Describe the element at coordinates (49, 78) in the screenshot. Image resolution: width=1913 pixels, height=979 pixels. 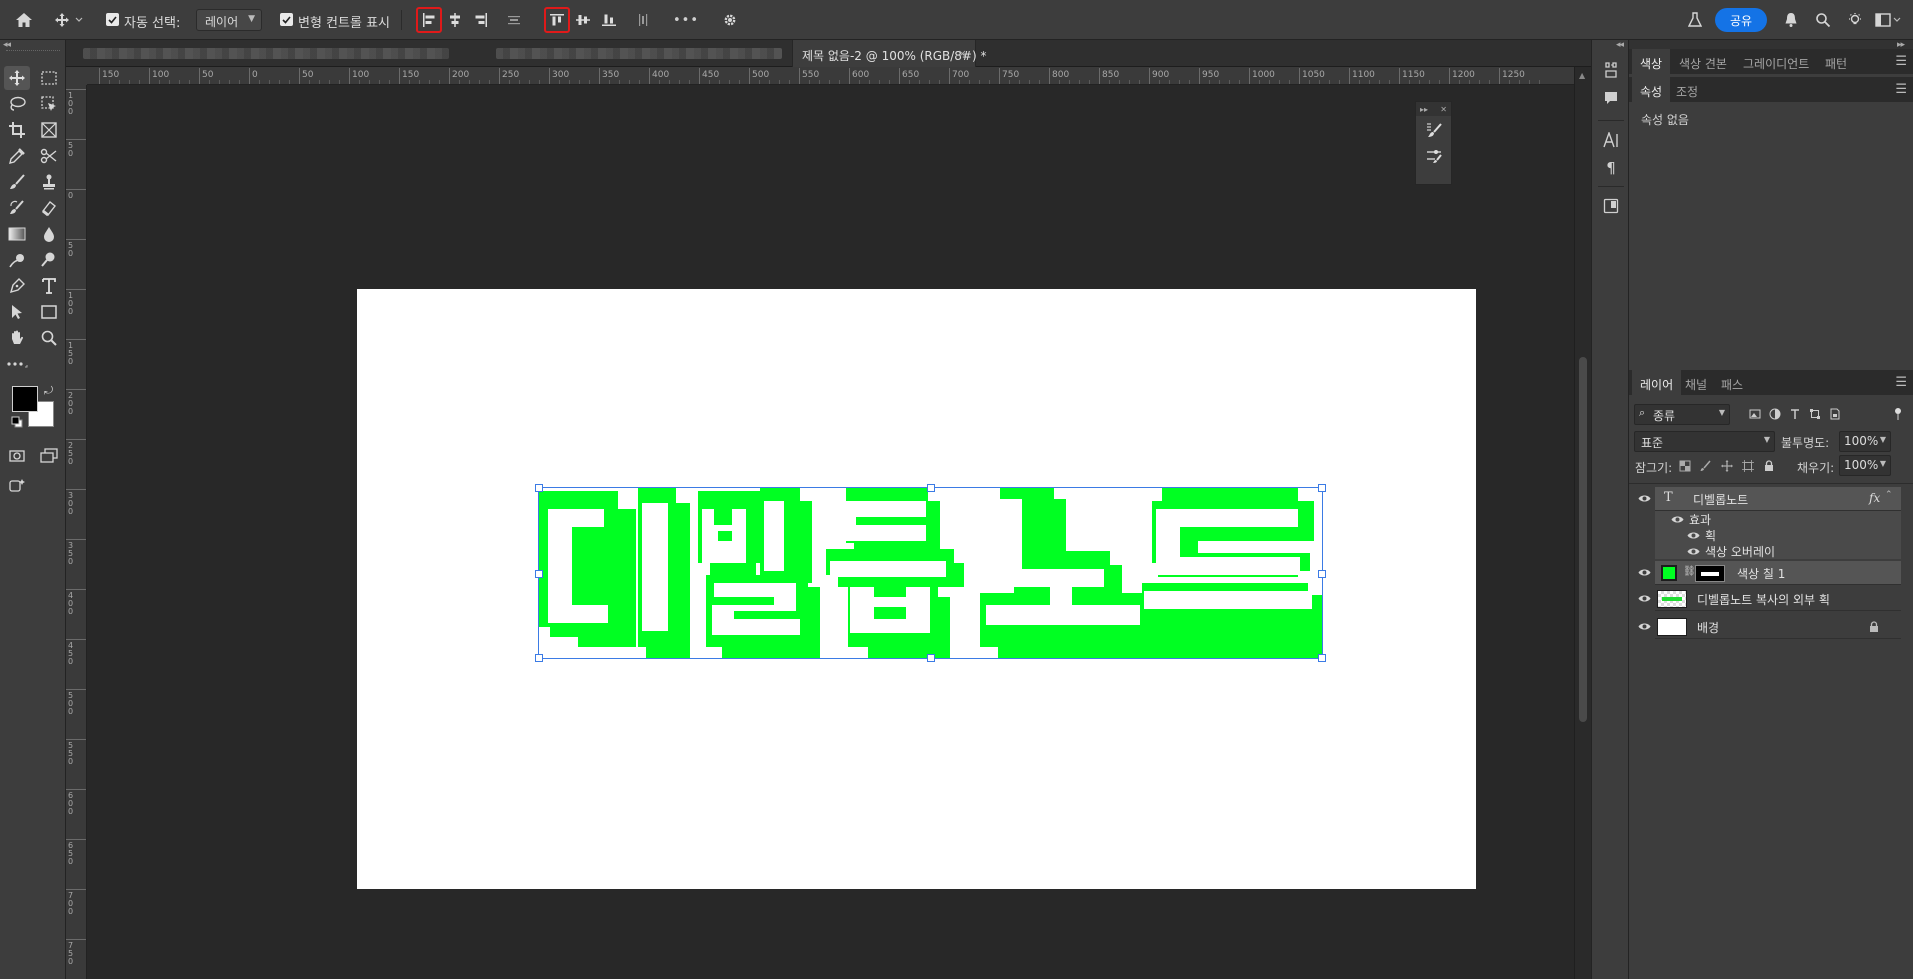
I see `marquee-tool-icon` at that location.